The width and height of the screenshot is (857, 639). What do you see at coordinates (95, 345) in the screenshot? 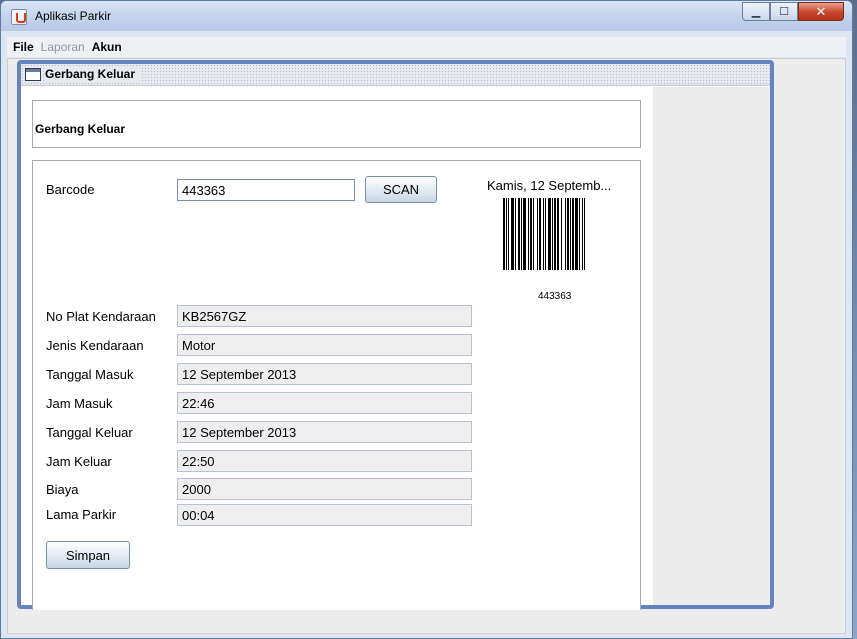
I see `label-jenis-kendaraan: Jenis Kendaraan` at bounding box center [95, 345].